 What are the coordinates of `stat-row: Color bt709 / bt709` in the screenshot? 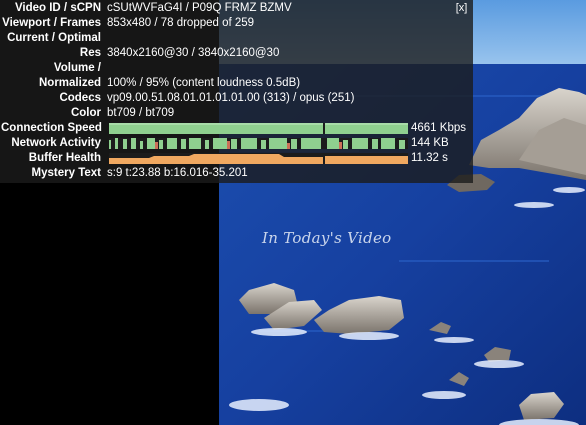 It's located at (236, 113).